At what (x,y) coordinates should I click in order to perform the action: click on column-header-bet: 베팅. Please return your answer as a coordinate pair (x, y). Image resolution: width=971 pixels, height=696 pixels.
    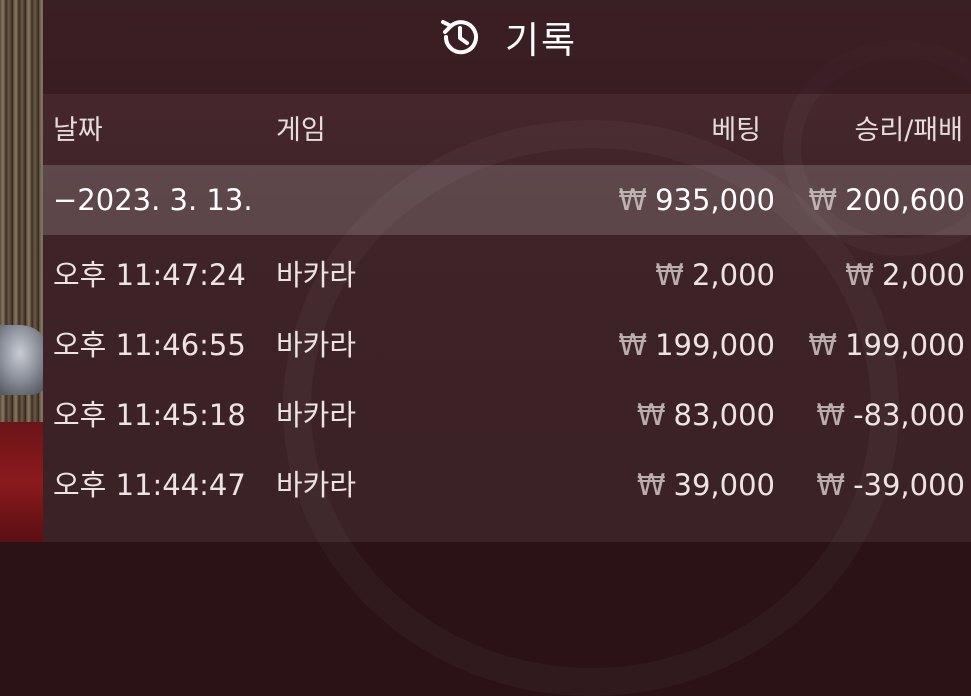
    Looking at the image, I should click on (736, 127).